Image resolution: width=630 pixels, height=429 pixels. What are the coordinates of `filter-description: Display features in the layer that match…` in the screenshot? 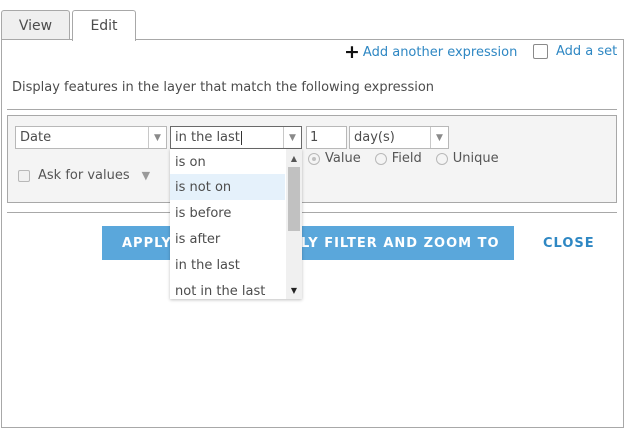 It's located at (223, 87).